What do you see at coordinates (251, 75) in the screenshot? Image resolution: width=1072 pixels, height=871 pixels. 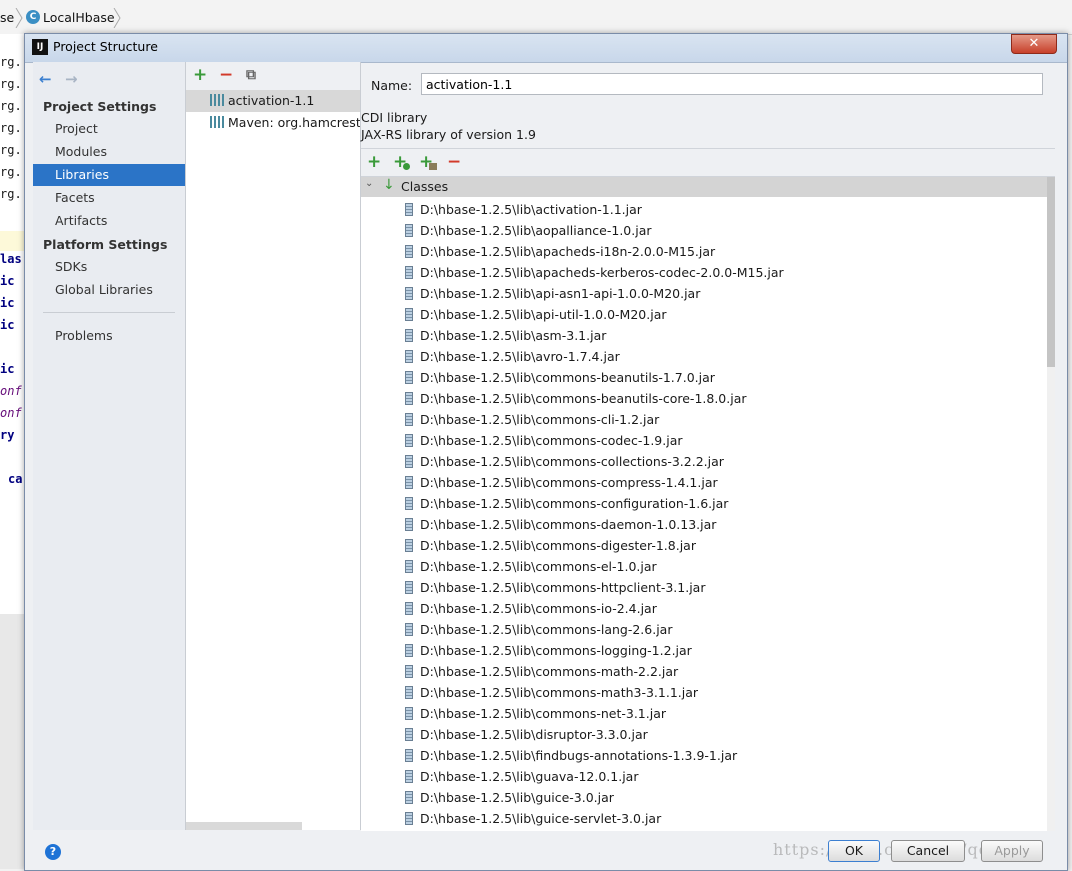 I see `copy-library-icon: ⧉` at bounding box center [251, 75].